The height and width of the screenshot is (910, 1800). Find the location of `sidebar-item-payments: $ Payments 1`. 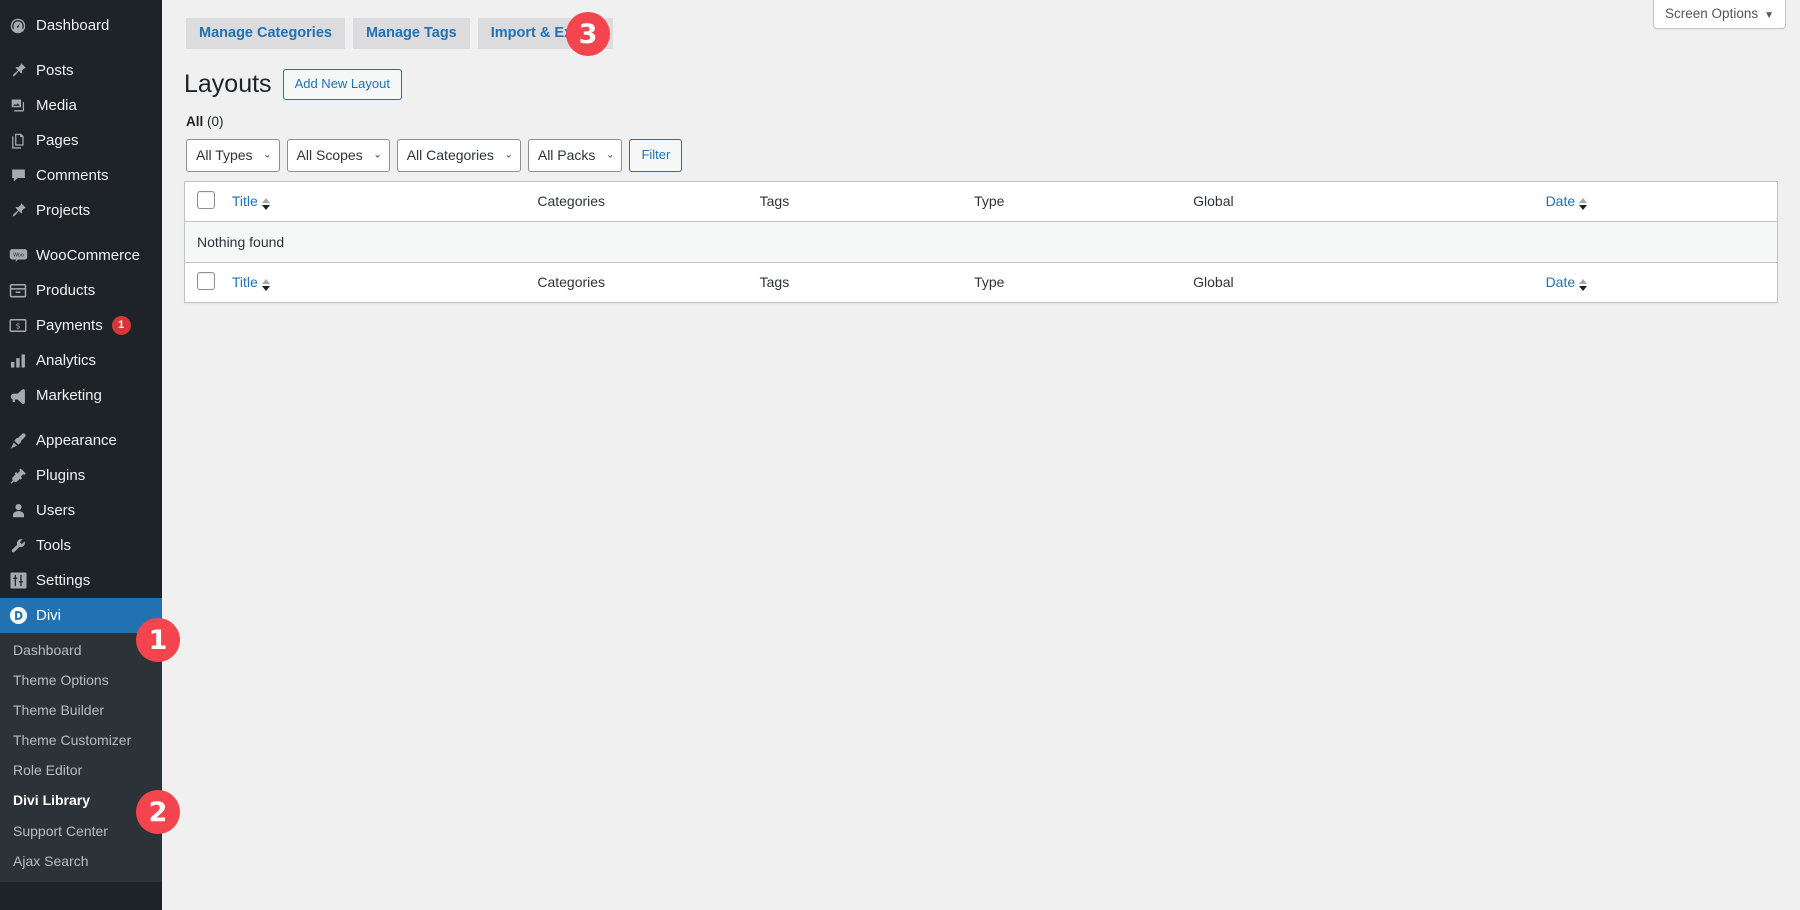

sidebar-item-payments: $ Payments 1 is located at coordinates (81, 325).